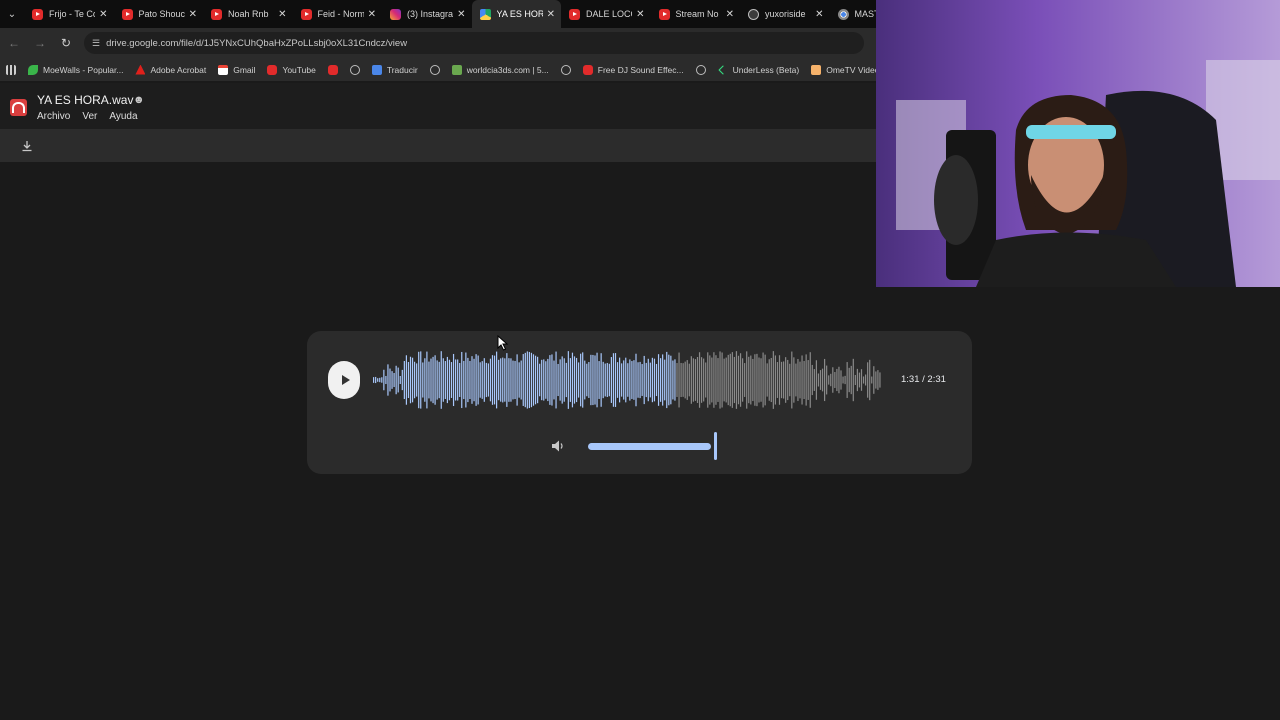 This screenshot has height=720, width=1280. Describe the element at coordinates (236, 69) in the screenshot. I see `bookmark-item: Gmail` at that location.